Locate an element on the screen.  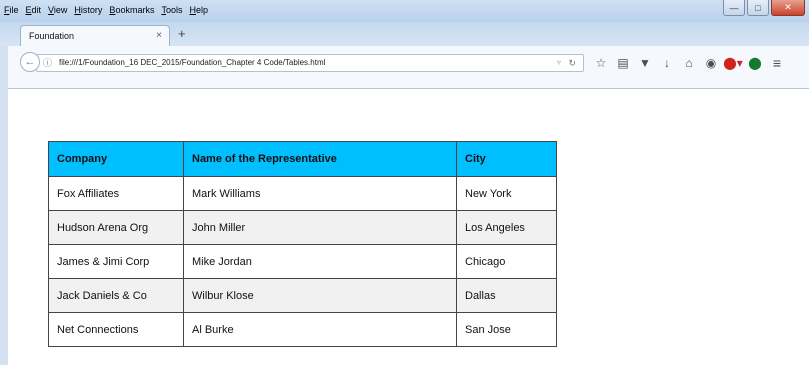
cell-city: Dallas is located at coordinates (506, 295).